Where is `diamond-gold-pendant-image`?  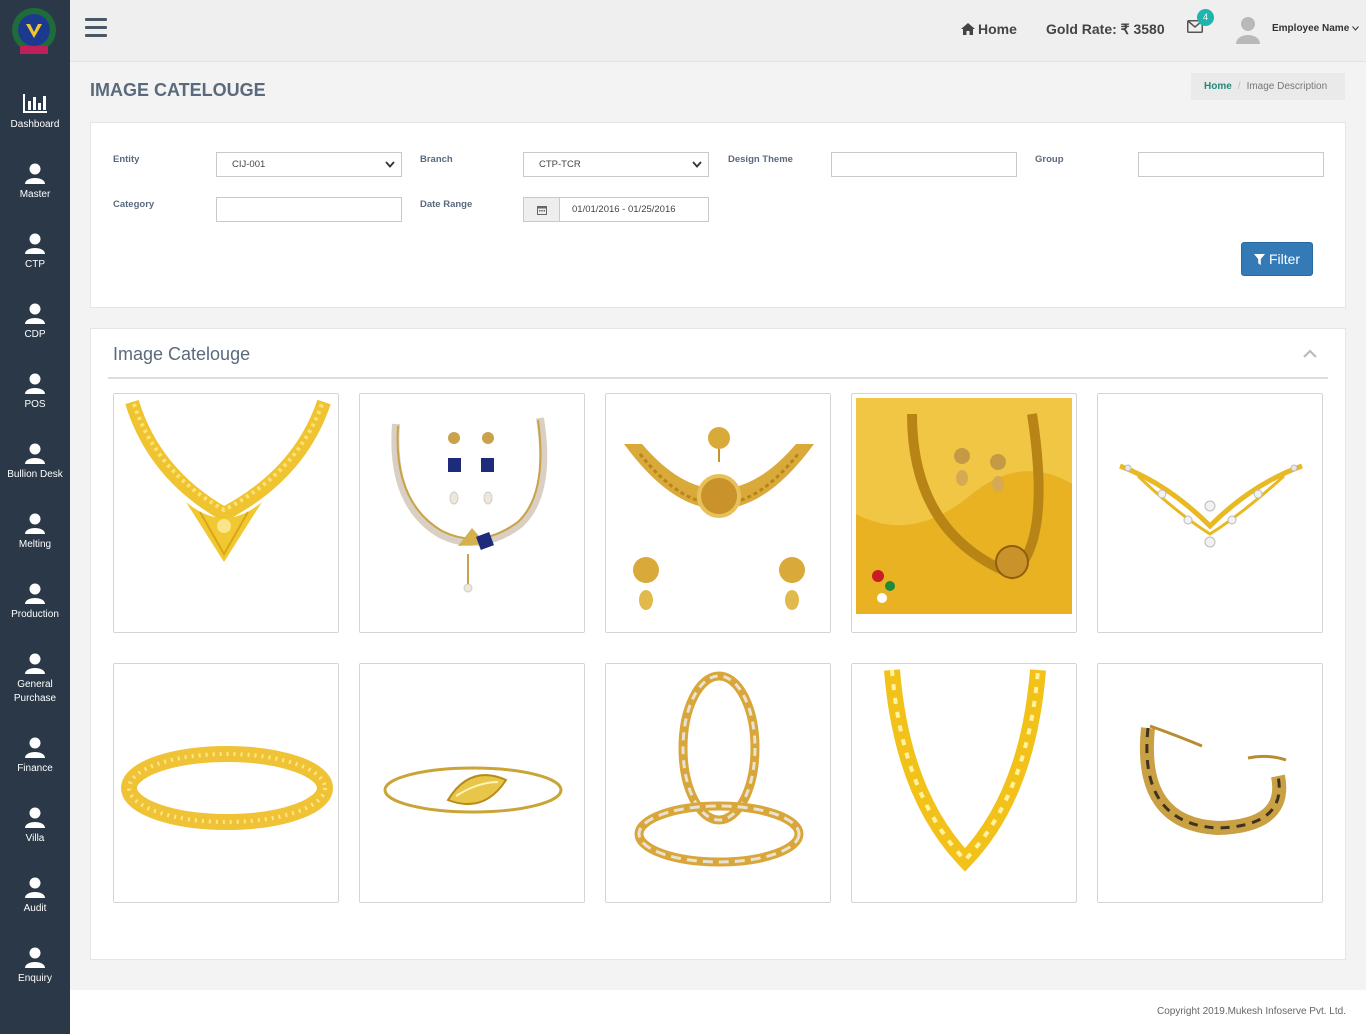 diamond-gold-pendant-image is located at coordinates (1211, 505).